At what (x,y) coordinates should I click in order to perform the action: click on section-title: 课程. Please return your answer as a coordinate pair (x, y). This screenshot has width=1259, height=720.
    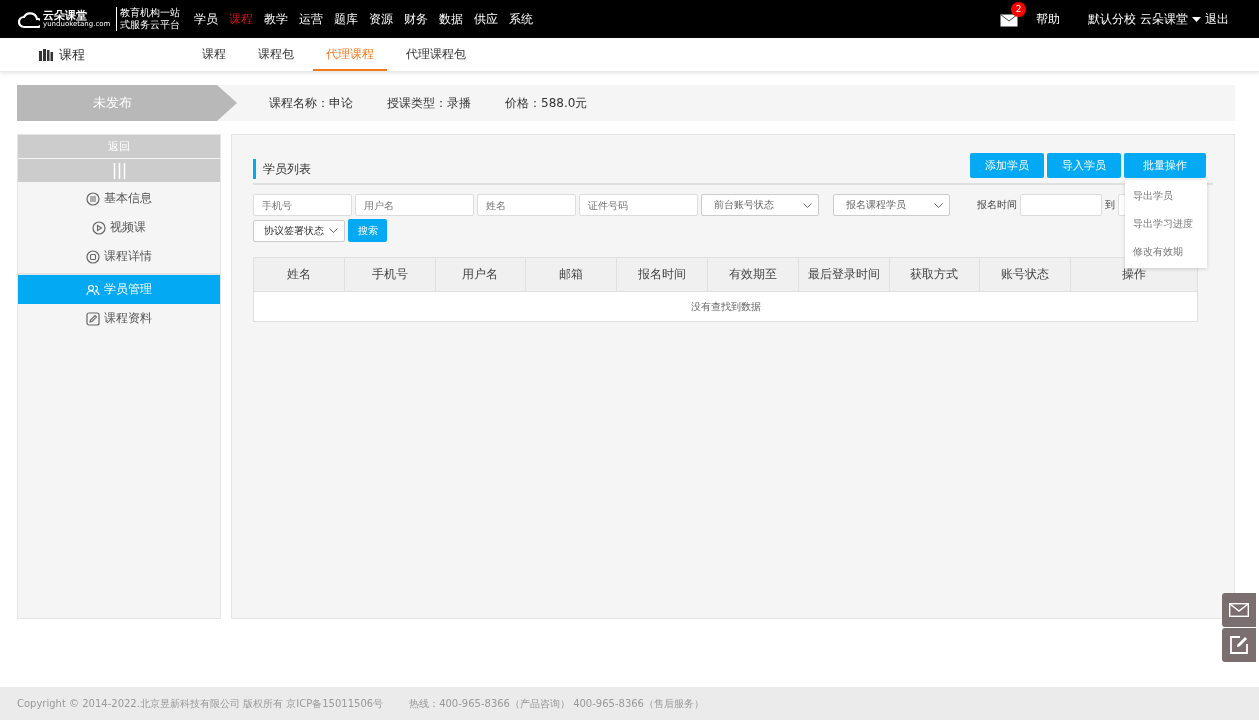
    Looking at the image, I should click on (72, 54).